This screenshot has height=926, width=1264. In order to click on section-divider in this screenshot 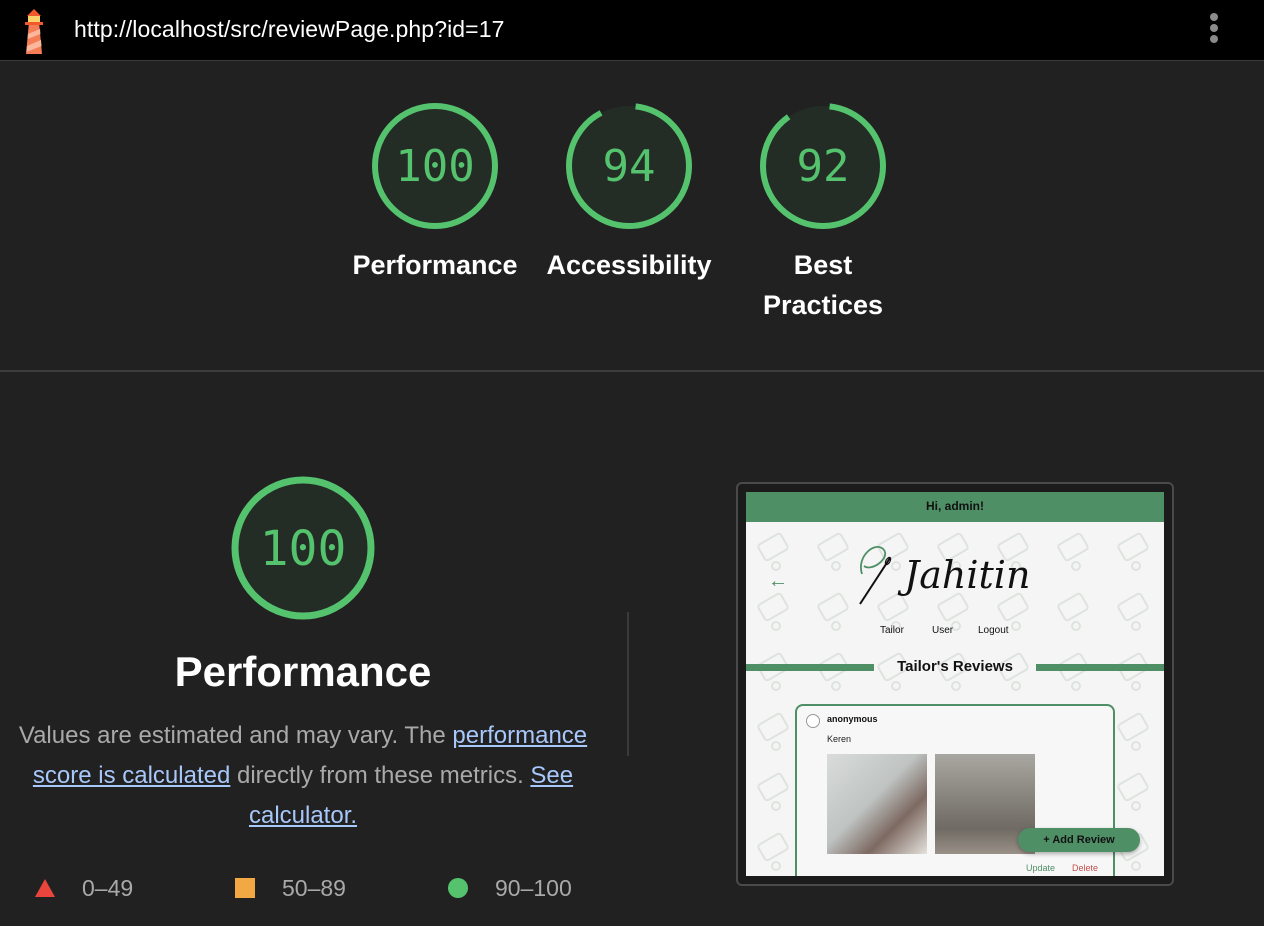, I will do `click(632, 371)`.